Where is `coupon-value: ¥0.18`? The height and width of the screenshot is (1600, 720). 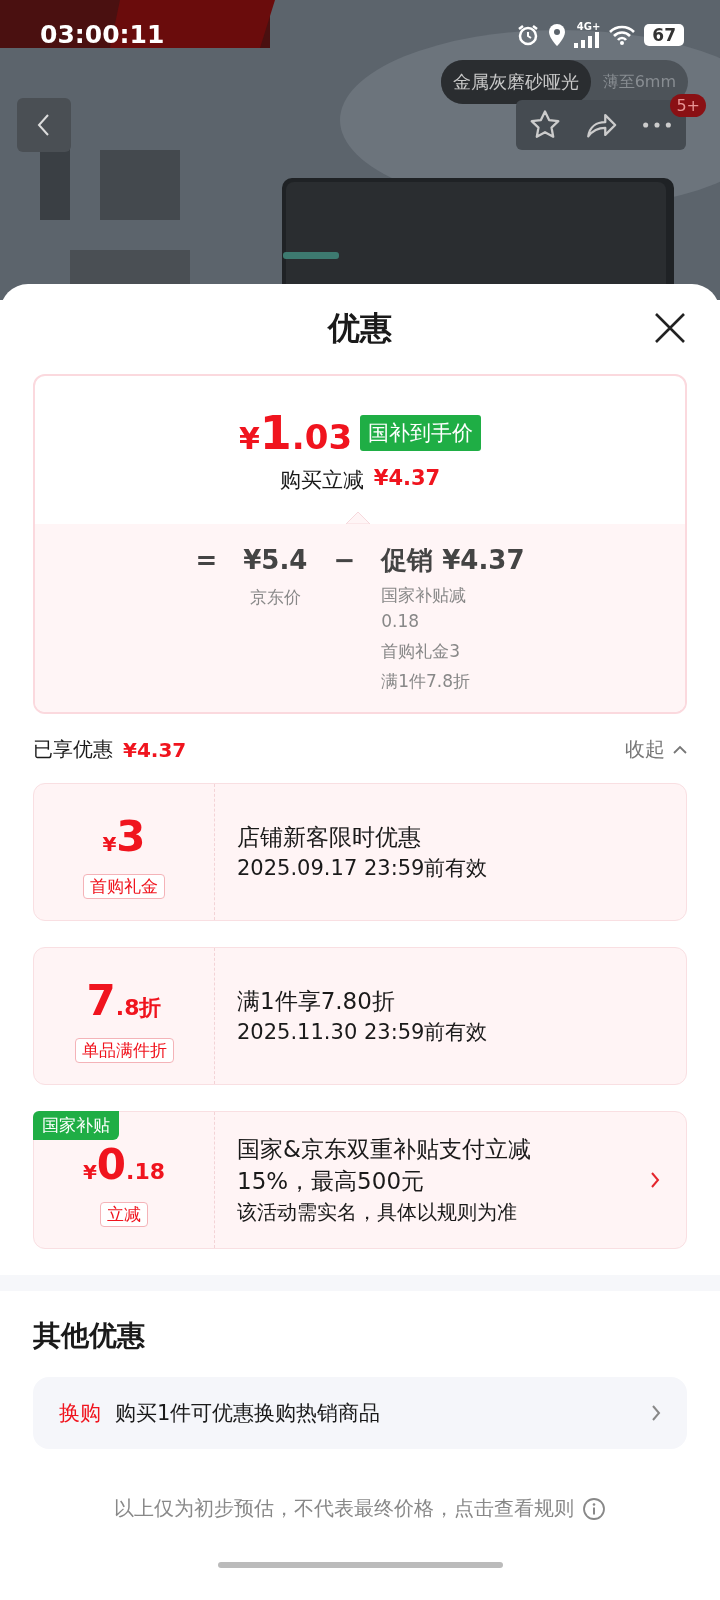
coupon-value: ¥0.18 is located at coordinates (124, 1167).